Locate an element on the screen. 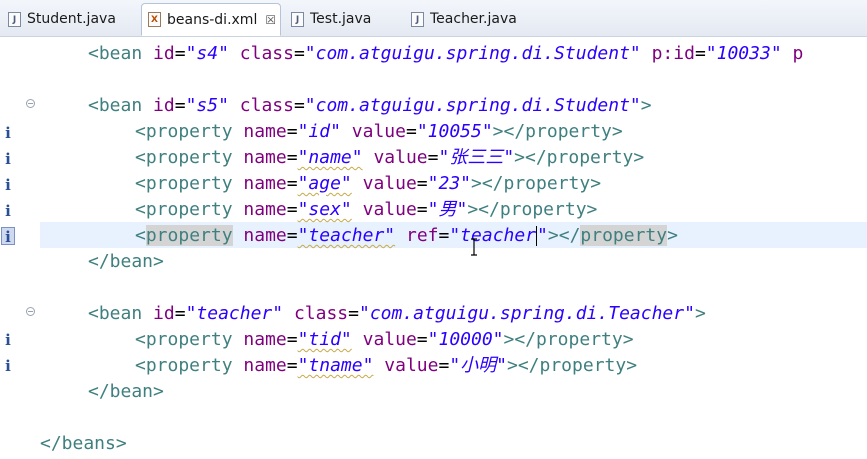 This screenshot has height=459, width=867. code-line: </beans> is located at coordinates (83, 444).